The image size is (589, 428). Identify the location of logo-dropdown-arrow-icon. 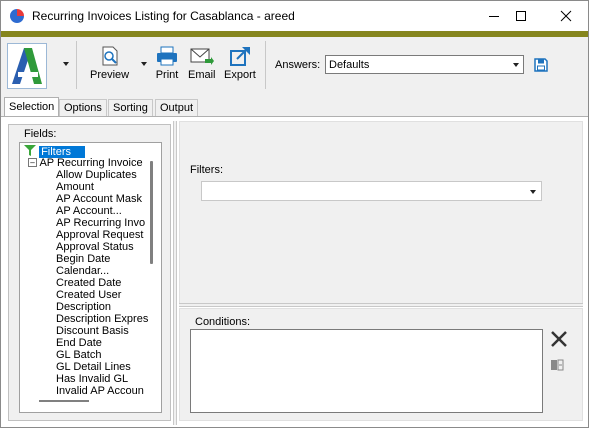
(66, 64).